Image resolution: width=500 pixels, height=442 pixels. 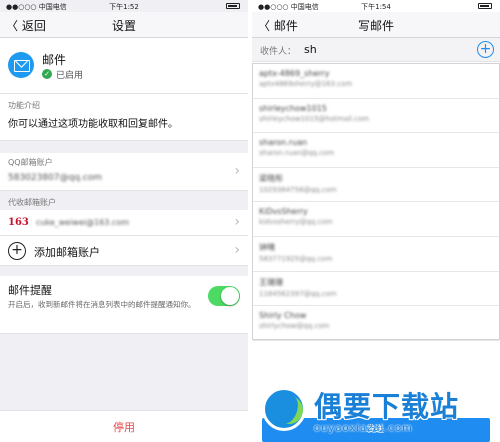 I want to click on suggestion-item: sharon.ruan sharon.ruan@qq.com, so click(x=376, y=150).